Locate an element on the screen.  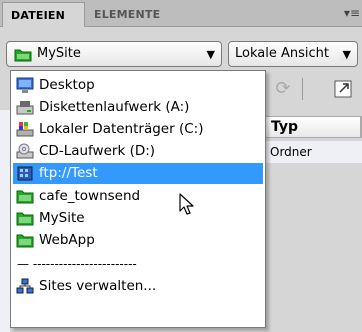
list-item-cd-drive: CD-Laufwerk (D:) is located at coordinates (138, 151).